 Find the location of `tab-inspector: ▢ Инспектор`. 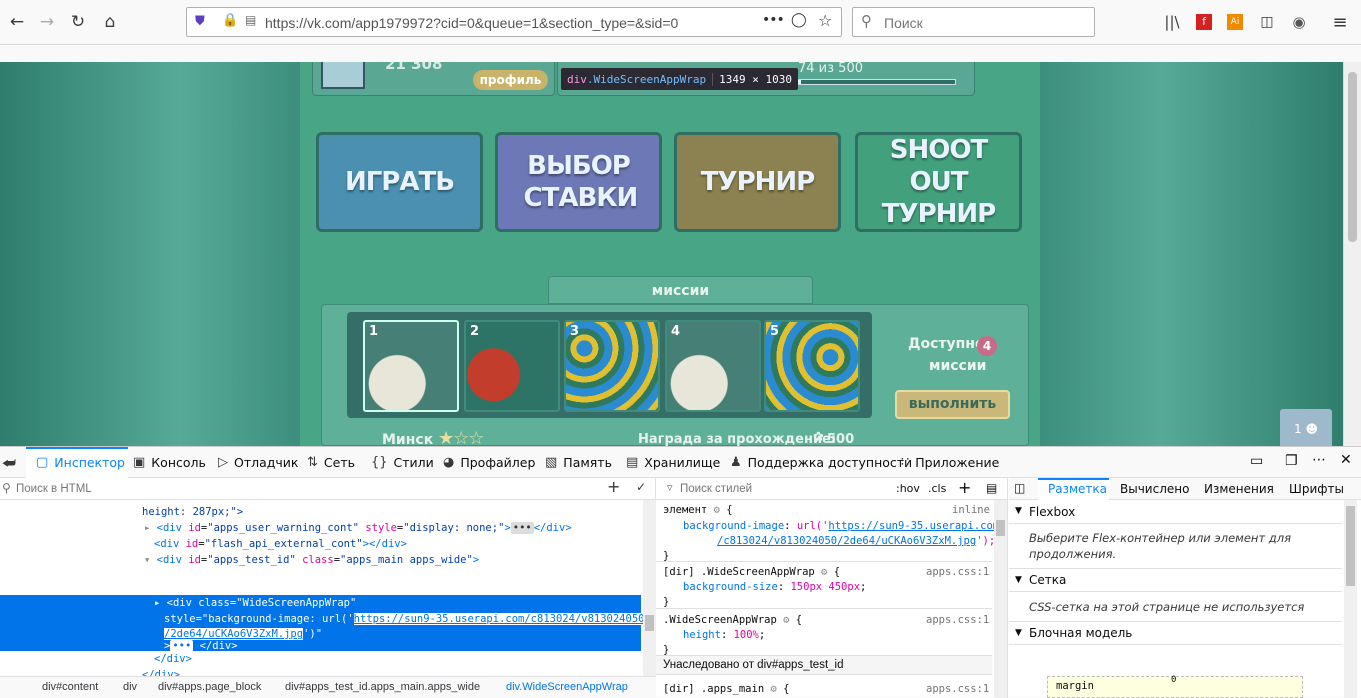

tab-inspector: ▢ Инспектор is located at coordinates (80, 462).